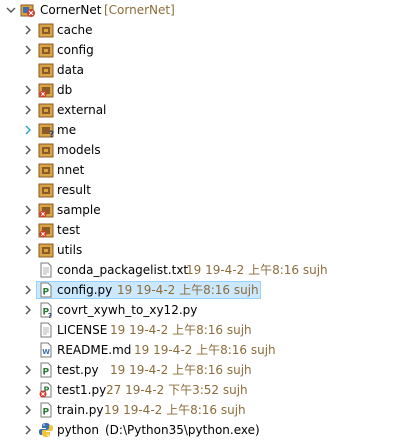  What do you see at coordinates (201, 70) in the screenshot?
I see `folder-row-data: data` at bounding box center [201, 70].